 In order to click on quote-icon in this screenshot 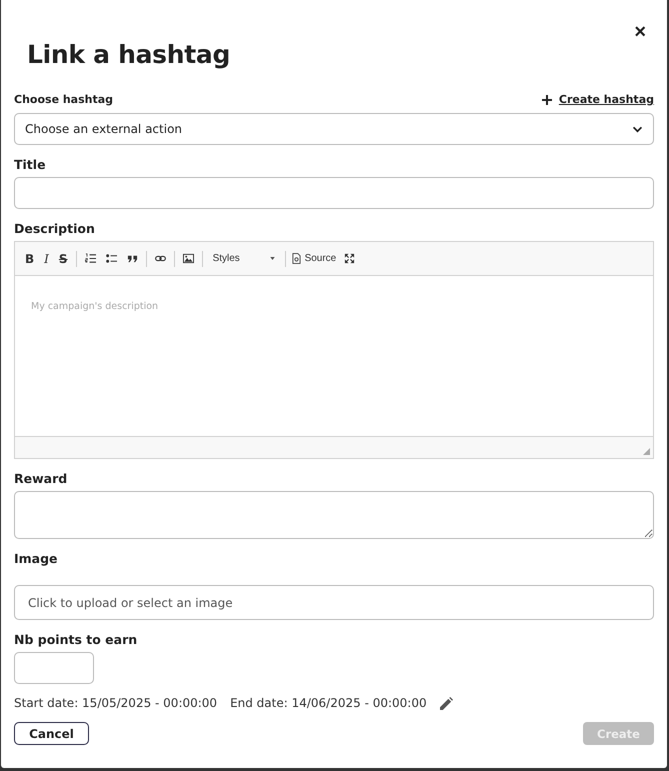, I will do `click(132, 258)`.